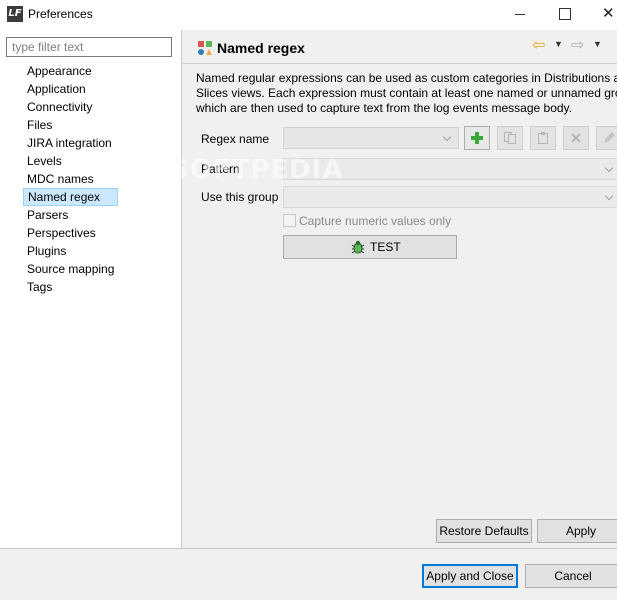 The image size is (617, 600). What do you see at coordinates (597, 44) in the screenshot?
I see `forward-dropdown-icon: ▼` at bounding box center [597, 44].